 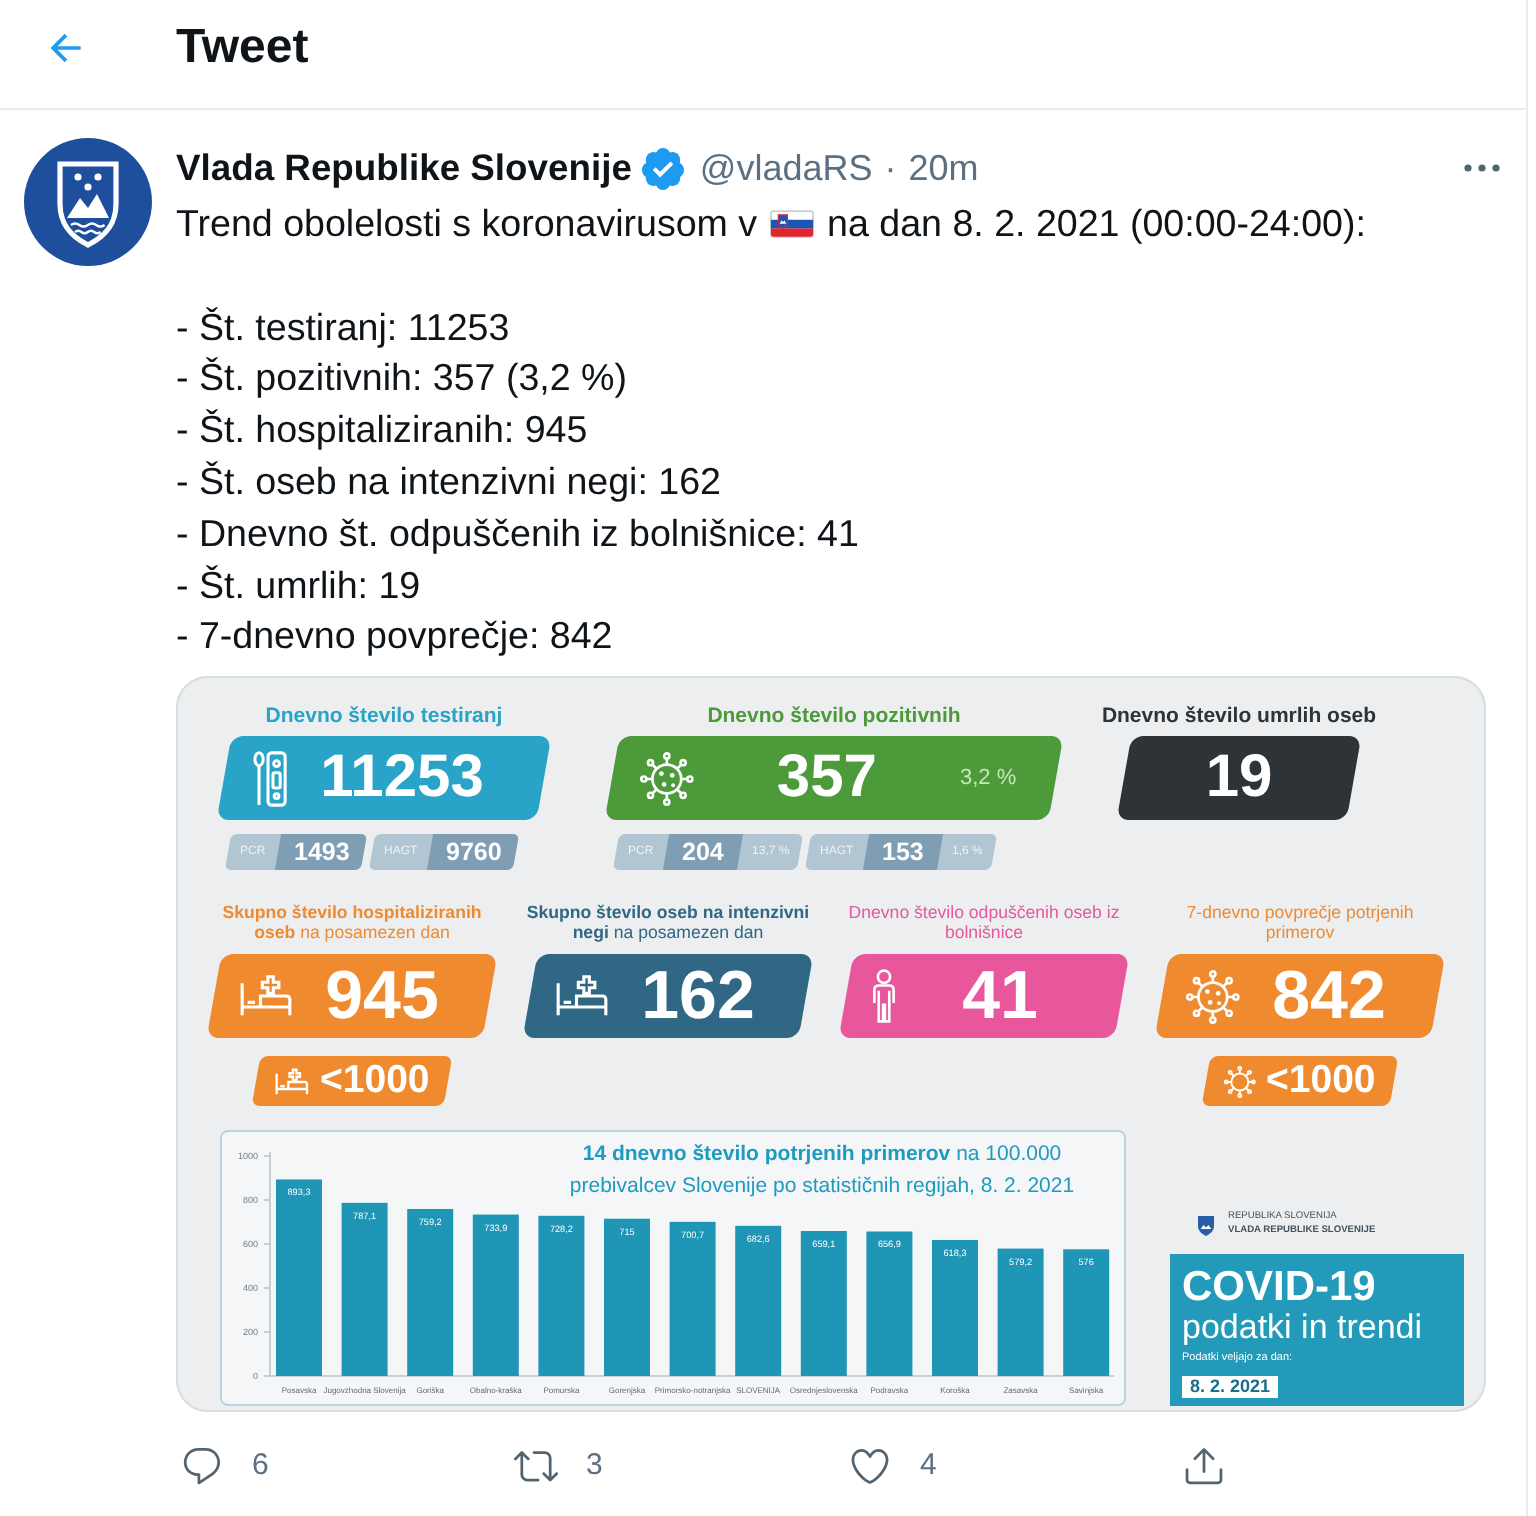 What do you see at coordinates (344, 327) in the screenshot?
I see `tweet-text-line: - Št. testiranj: 11253` at bounding box center [344, 327].